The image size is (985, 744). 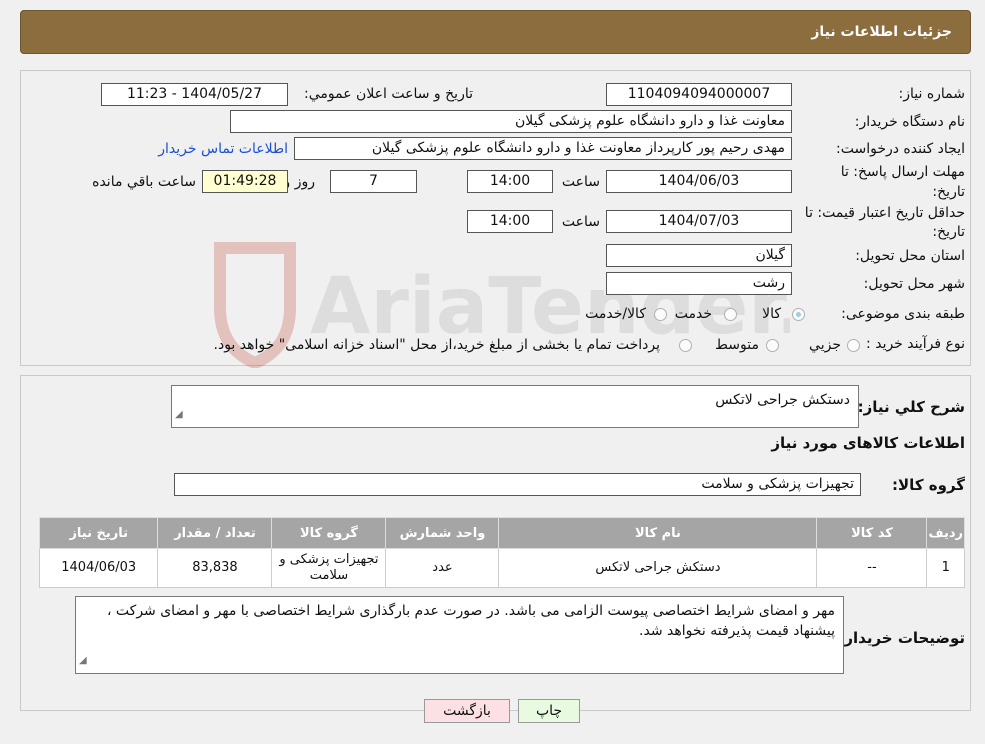 I want to click on goods-group-label: گروه کالا:, so click(x=928, y=485).